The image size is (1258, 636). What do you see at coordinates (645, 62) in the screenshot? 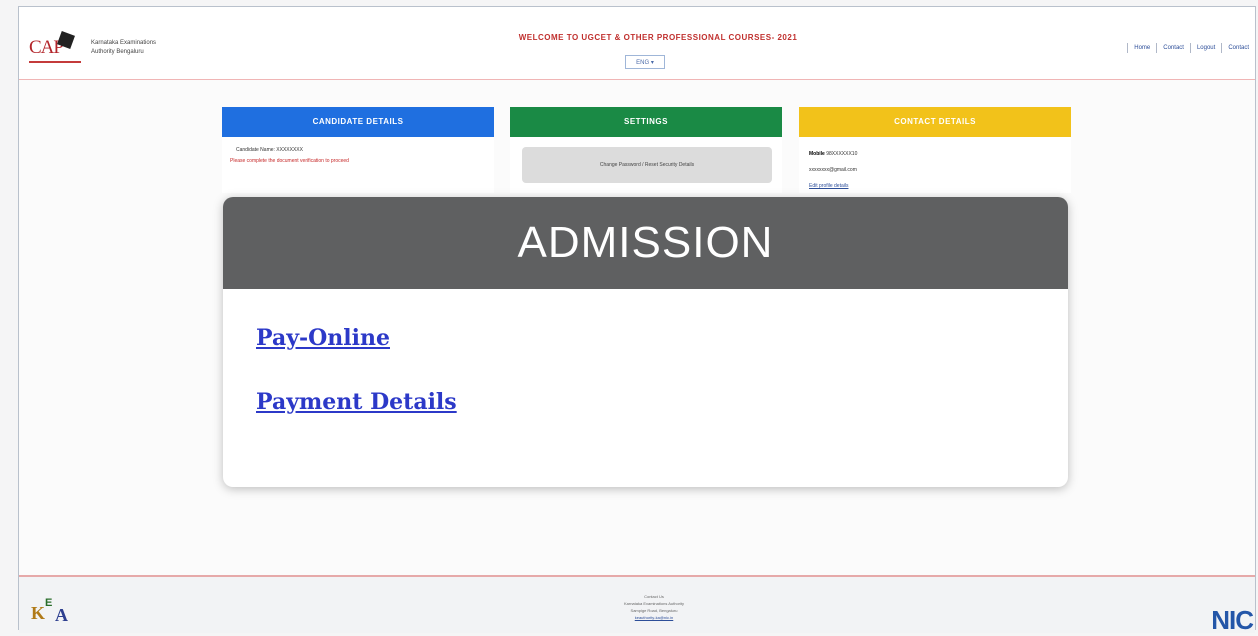
I see `language-select: ENG ▾` at bounding box center [645, 62].